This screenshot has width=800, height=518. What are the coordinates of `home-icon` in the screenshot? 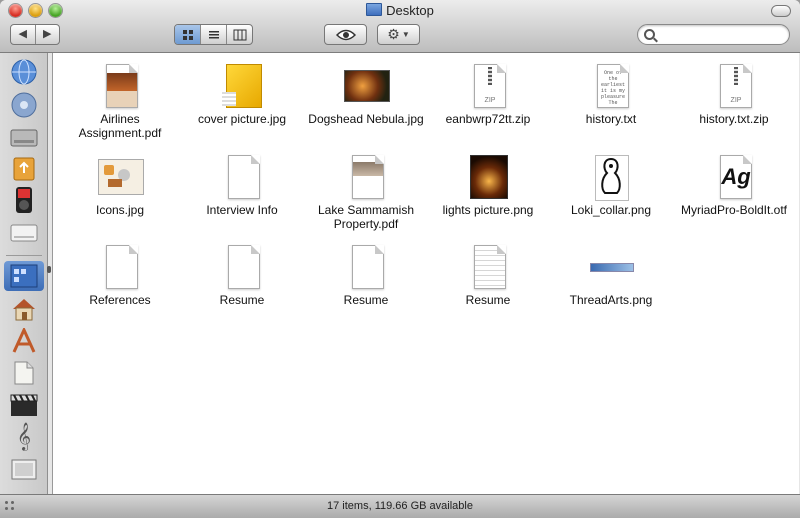 It's located at (24, 310).